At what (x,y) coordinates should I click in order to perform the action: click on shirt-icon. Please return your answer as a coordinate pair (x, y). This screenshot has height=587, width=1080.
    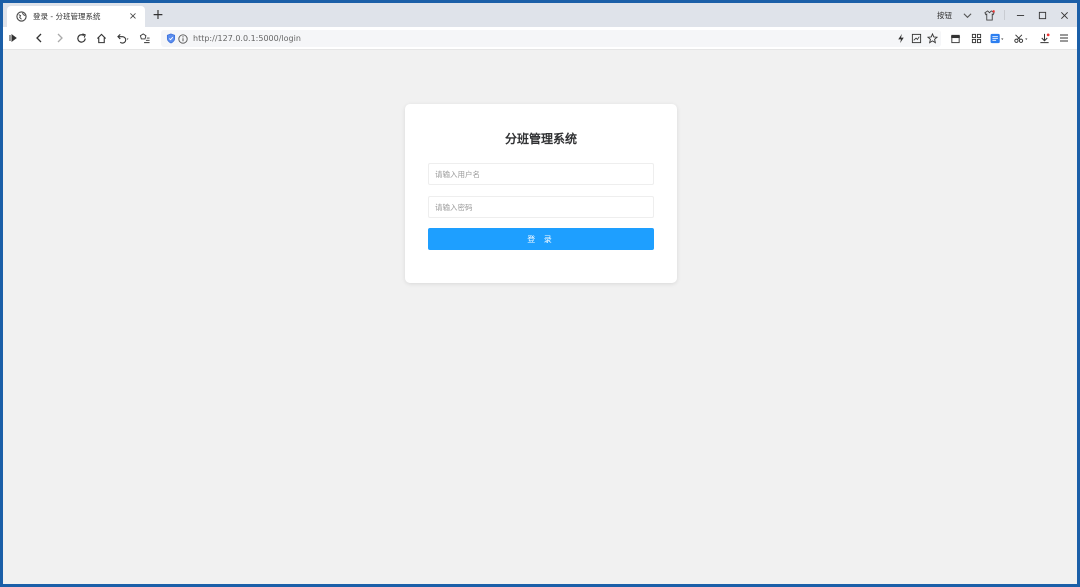
    Looking at the image, I should click on (989, 15).